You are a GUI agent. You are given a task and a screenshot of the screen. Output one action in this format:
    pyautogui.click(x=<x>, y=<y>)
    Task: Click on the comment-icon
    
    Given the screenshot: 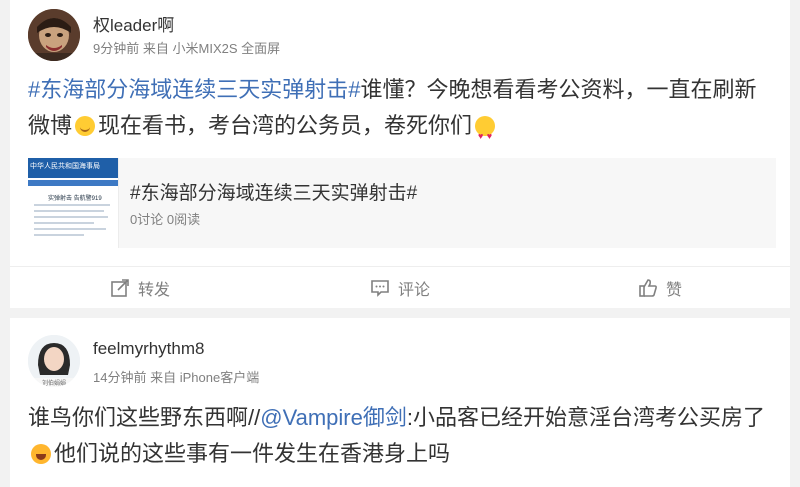 What is the action you would take?
    pyautogui.click(x=380, y=288)
    